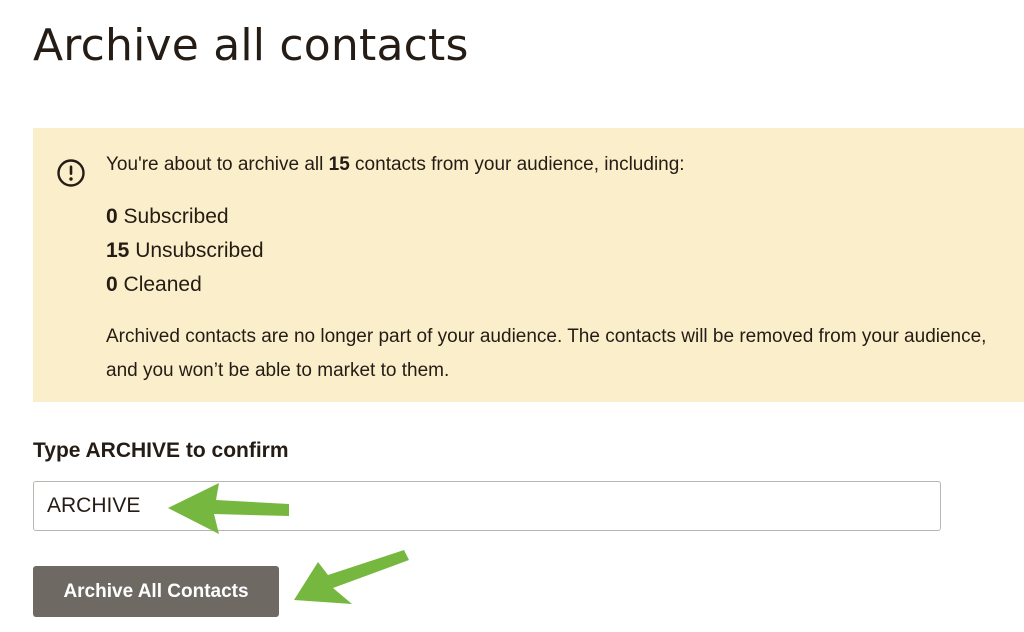 The image size is (1024, 632). Describe the element at coordinates (217, 164) in the screenshot. I see `intro-prefix: You're about to archive all` at that location.